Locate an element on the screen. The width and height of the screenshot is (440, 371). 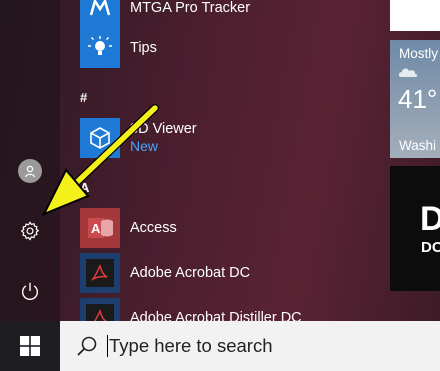
acrobat-app-icon is located at coordinates (100, 273).